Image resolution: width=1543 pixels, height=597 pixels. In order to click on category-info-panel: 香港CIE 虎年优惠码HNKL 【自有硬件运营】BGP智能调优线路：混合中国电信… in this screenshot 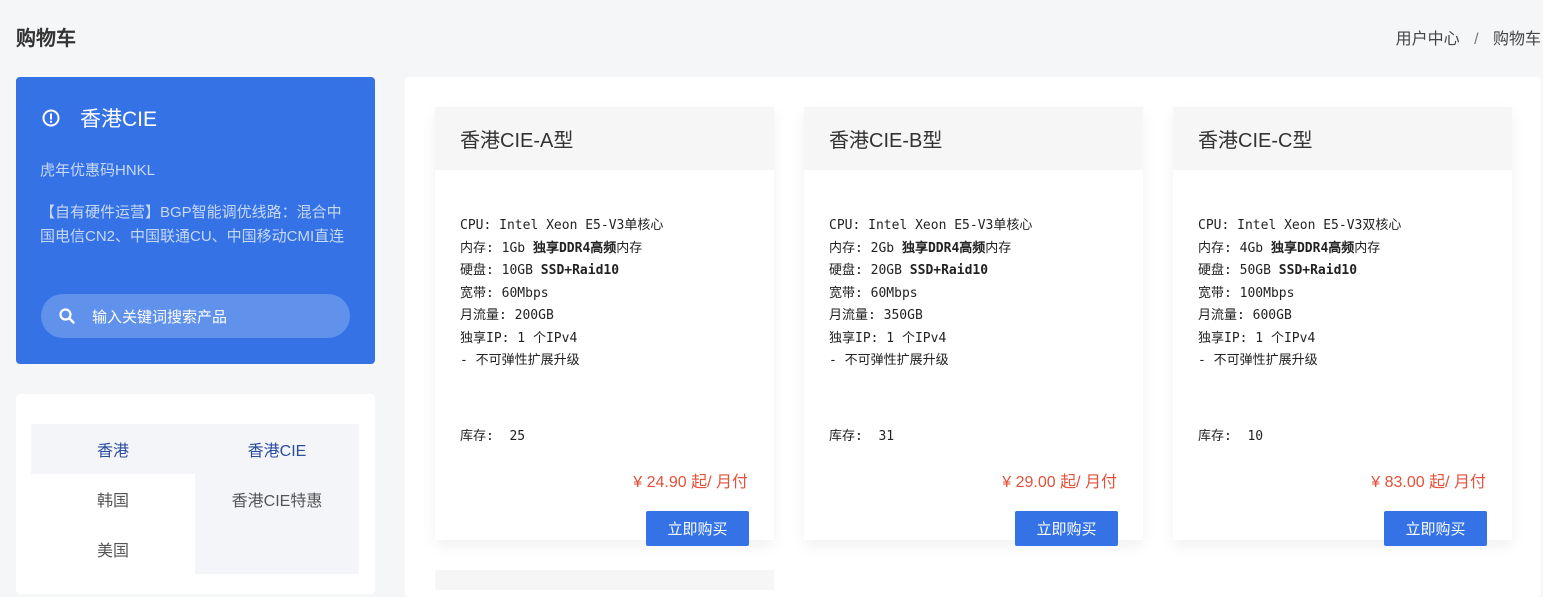, I will do `click(195, 220)`.